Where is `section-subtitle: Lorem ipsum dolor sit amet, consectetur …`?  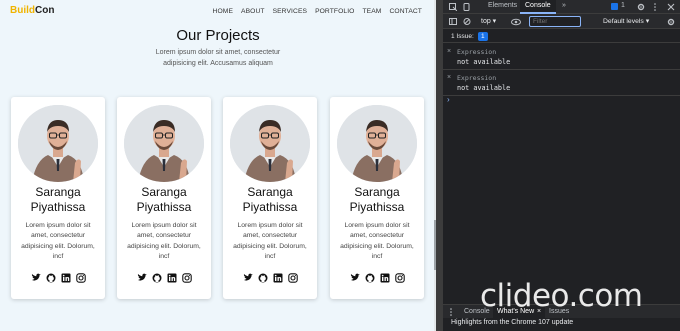 section-subtitle: Lorem ipsum dolor sit amet, consectetur … is located at coordinates (218, 58).